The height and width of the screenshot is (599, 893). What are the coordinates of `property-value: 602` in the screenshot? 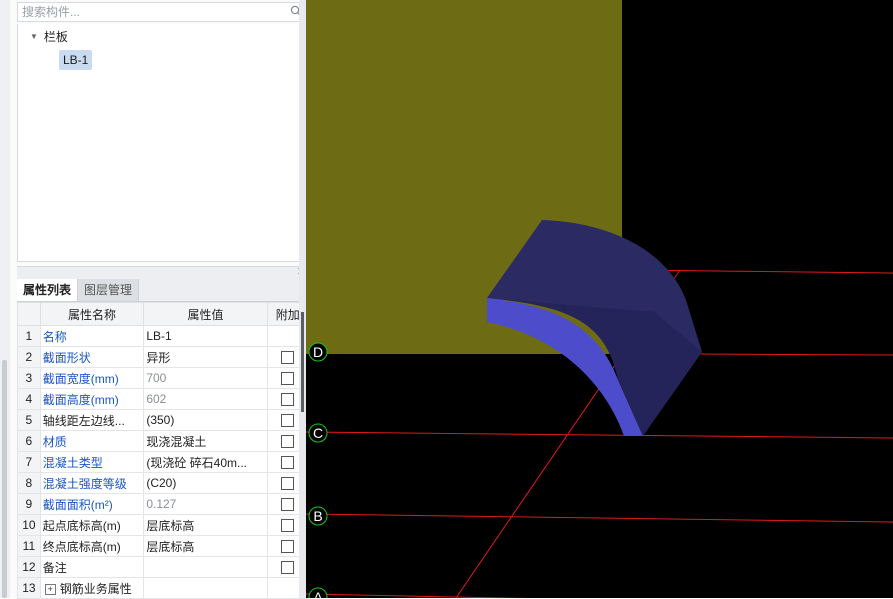 It's located at (205, 399).